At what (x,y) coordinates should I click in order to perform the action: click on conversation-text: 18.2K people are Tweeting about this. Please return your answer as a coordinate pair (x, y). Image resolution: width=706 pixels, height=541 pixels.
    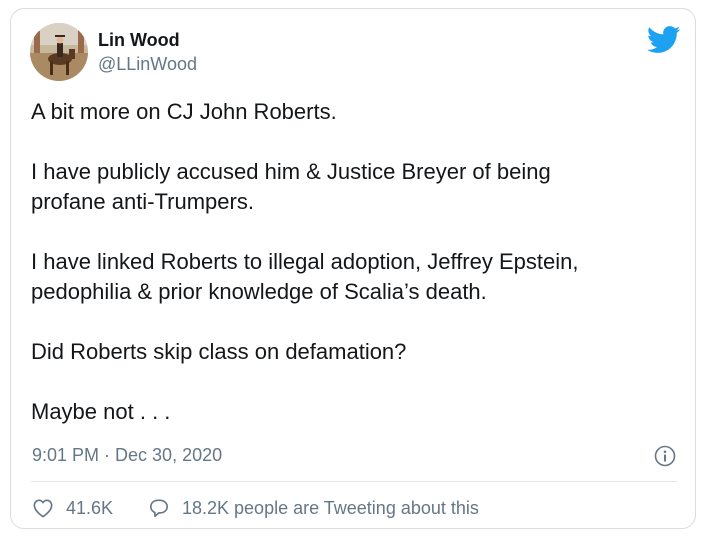
    Looking at the image, I should click on (330, 507).